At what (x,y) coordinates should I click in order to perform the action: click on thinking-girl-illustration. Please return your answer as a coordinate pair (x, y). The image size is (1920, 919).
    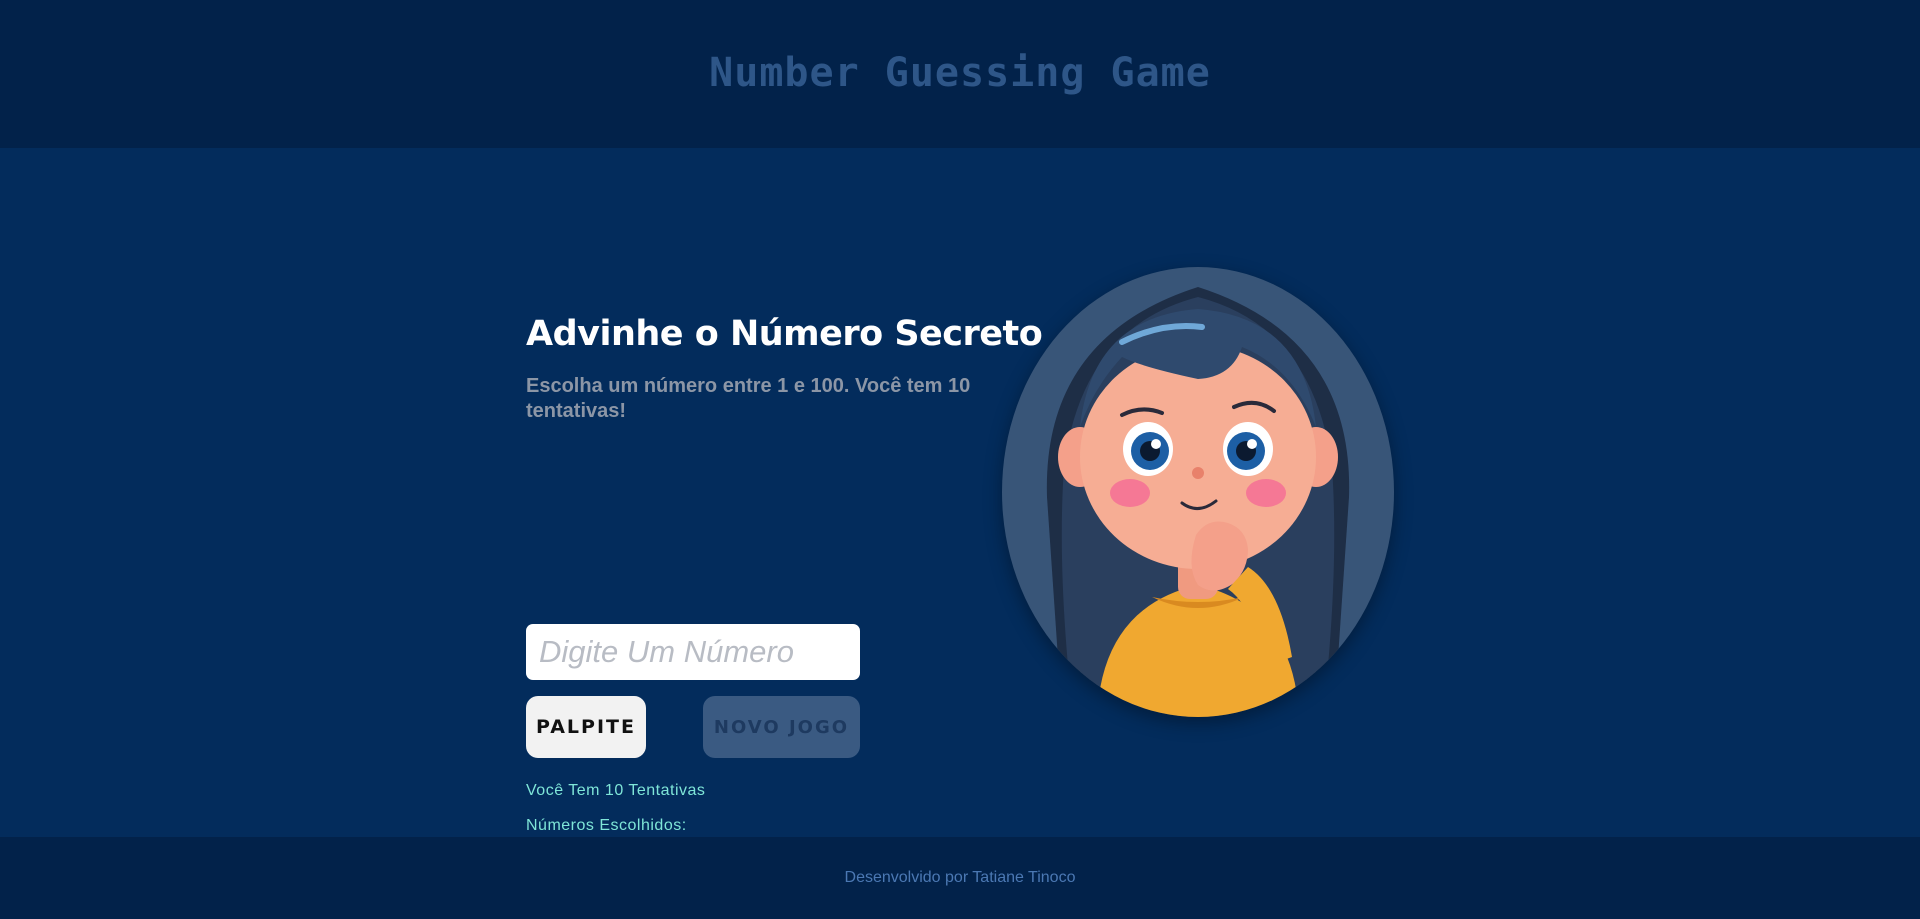
    Looking at the image, I should click on (1198, 492).